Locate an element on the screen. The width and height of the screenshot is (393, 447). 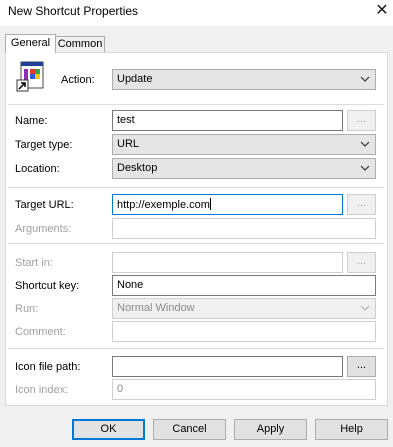
shortcut-key-value: None is located at coordinates (130, 285).